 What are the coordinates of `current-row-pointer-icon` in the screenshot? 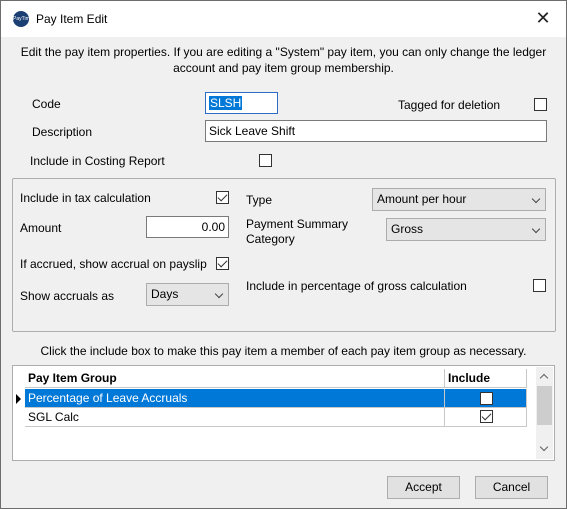 It's located at (18, 399).